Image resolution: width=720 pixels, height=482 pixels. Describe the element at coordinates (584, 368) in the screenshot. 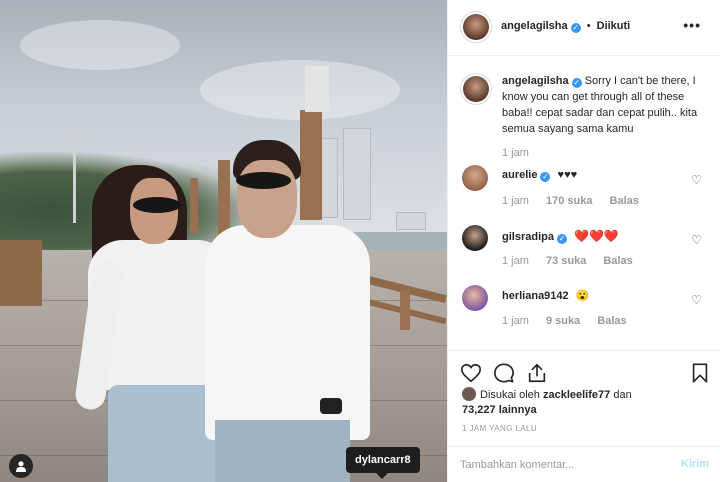

I see `post-actions` at that location.